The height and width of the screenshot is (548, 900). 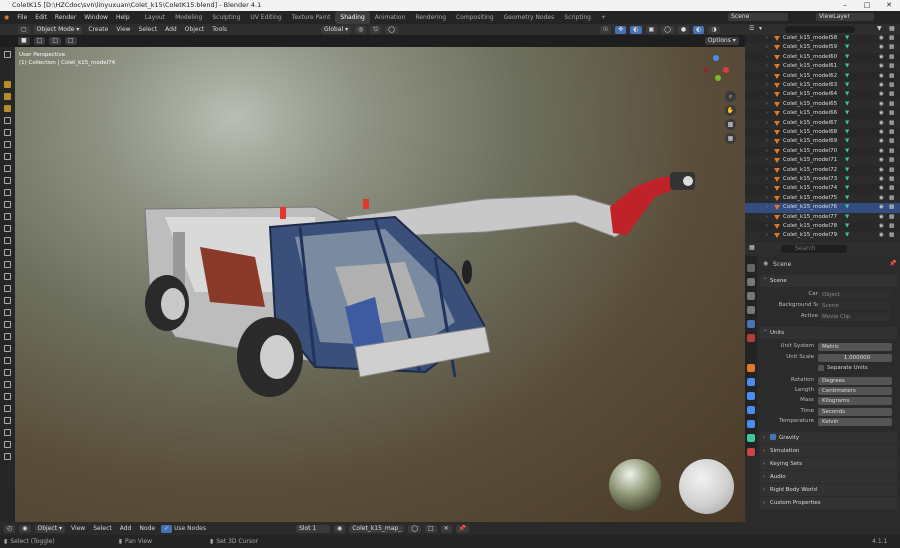 I want to click on menu-render: Render, so click(x=65, y=17).